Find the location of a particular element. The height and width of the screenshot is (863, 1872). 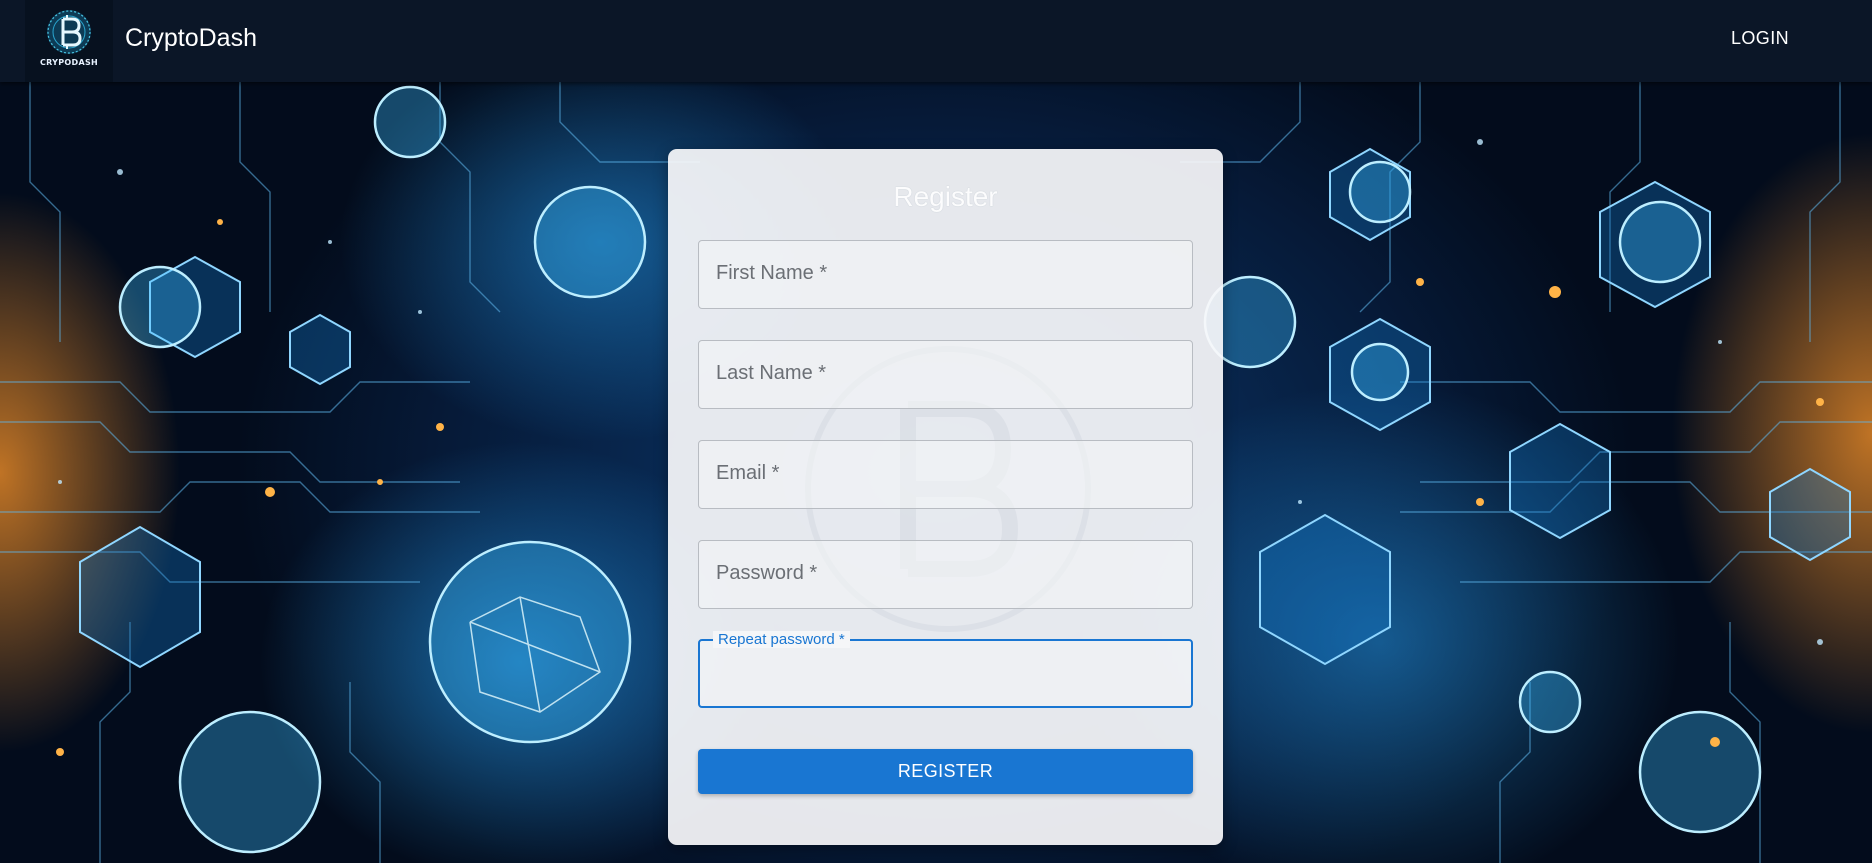

repeat-password-label: Repeat password * is located at coordinates (781, 639).